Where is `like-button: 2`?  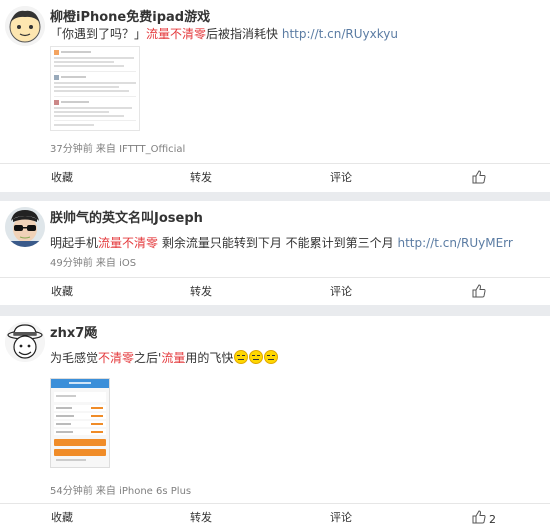 like-button: 2 is located at coordinates (484, 519).